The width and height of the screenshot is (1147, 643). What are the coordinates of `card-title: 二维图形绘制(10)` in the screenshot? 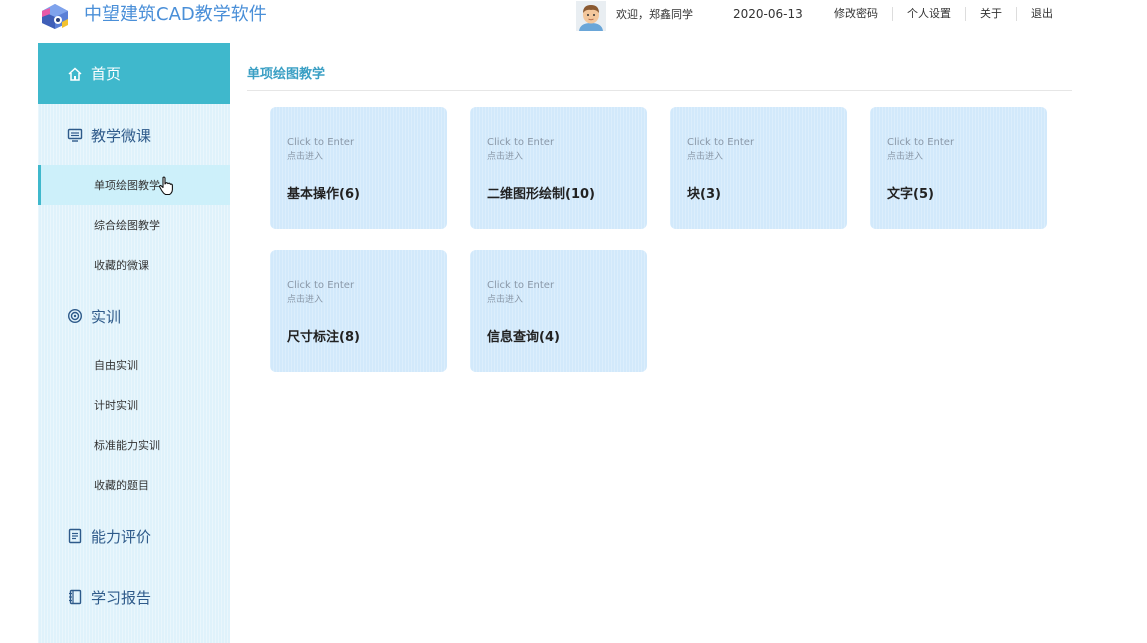 It's located at (541, 194).